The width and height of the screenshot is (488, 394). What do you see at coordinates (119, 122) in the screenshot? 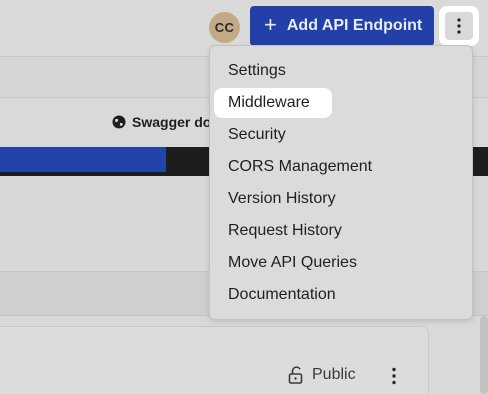
I see `globe-icon` at bounding box center [119, 122].